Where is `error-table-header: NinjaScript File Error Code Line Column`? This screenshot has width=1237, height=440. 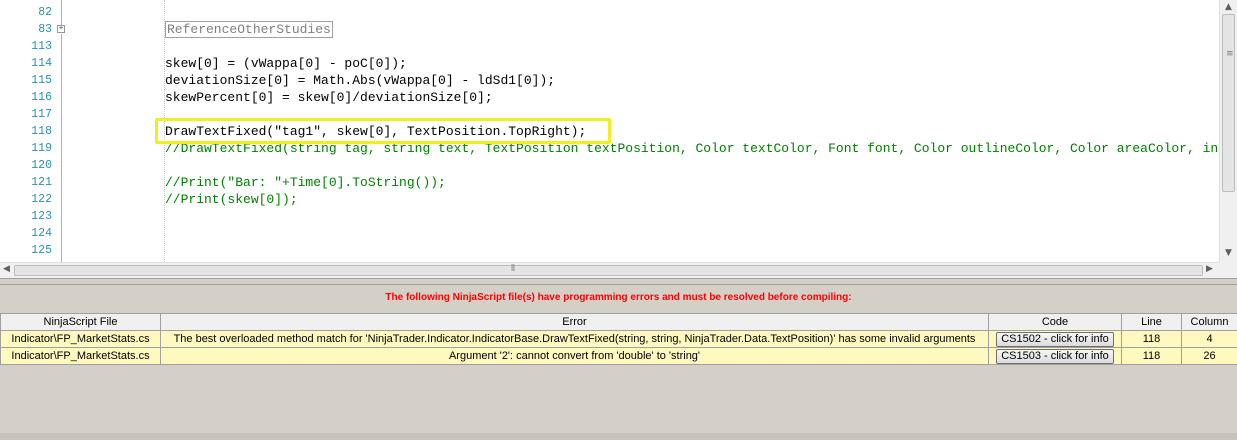 error-table-header: NinjaScript File Error Code Line Column is located at coordinates (618, 322).